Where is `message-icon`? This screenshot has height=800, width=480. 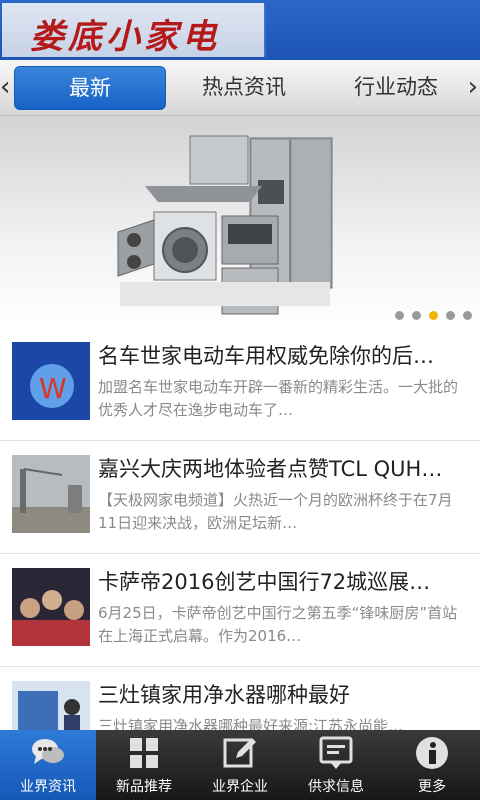
message-icon is located at coordinates (336, 752).